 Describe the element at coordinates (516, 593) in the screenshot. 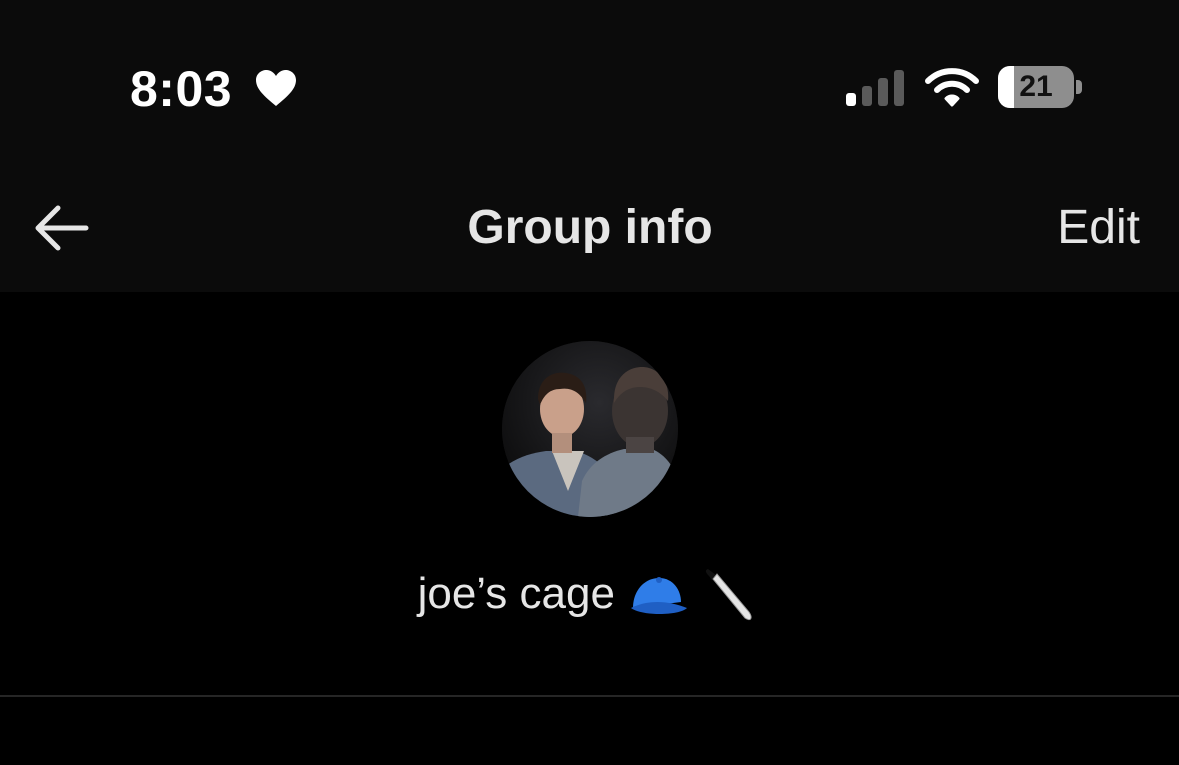

I see `group-name-text: joe’s cage` at that location.